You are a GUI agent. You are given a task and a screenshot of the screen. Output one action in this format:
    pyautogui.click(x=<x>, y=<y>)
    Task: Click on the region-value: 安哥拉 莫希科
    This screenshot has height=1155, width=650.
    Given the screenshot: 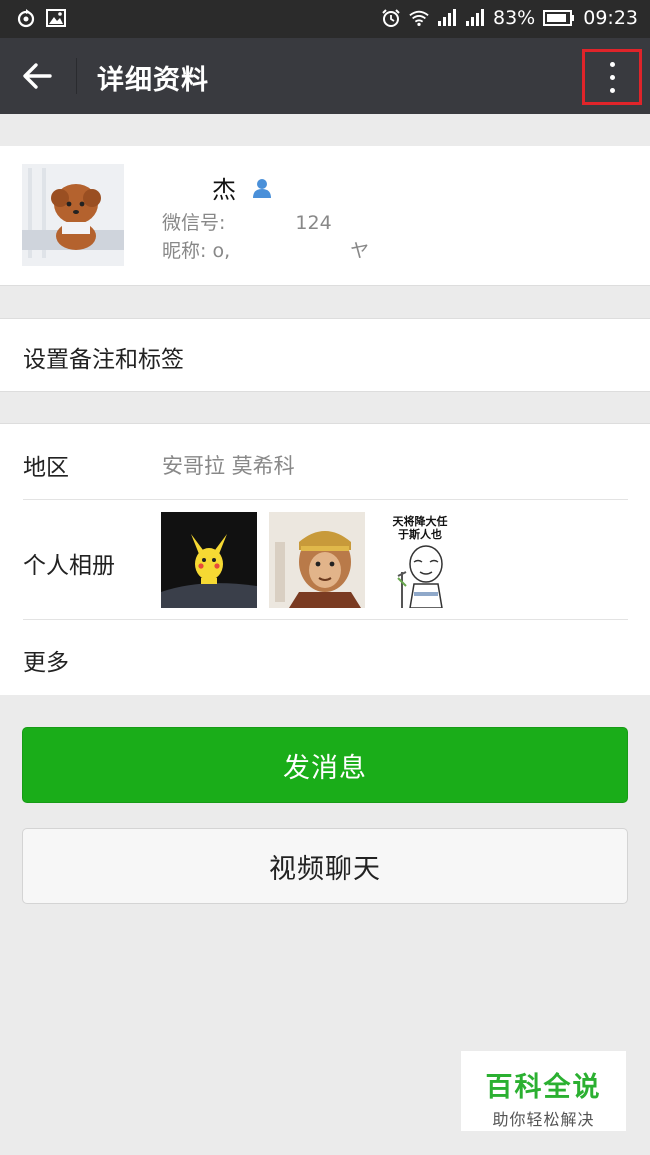 What is the action you would take?
    pyautogui.click(x=228, y=466)
    